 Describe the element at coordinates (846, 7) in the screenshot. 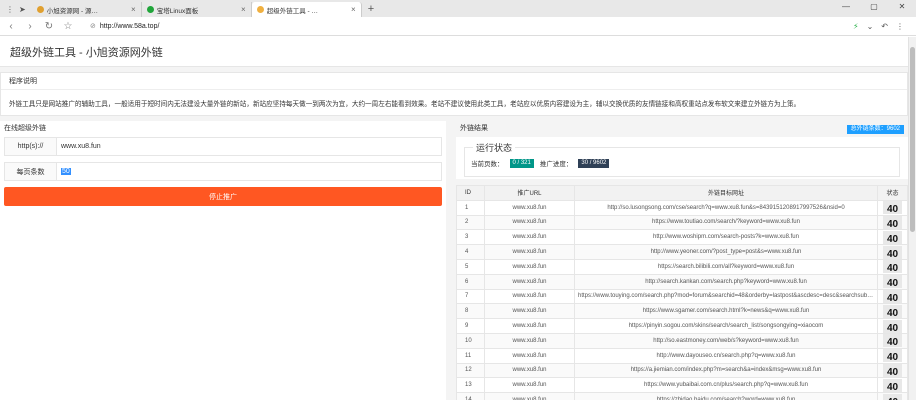

I see `minimize-button: —` at that location.